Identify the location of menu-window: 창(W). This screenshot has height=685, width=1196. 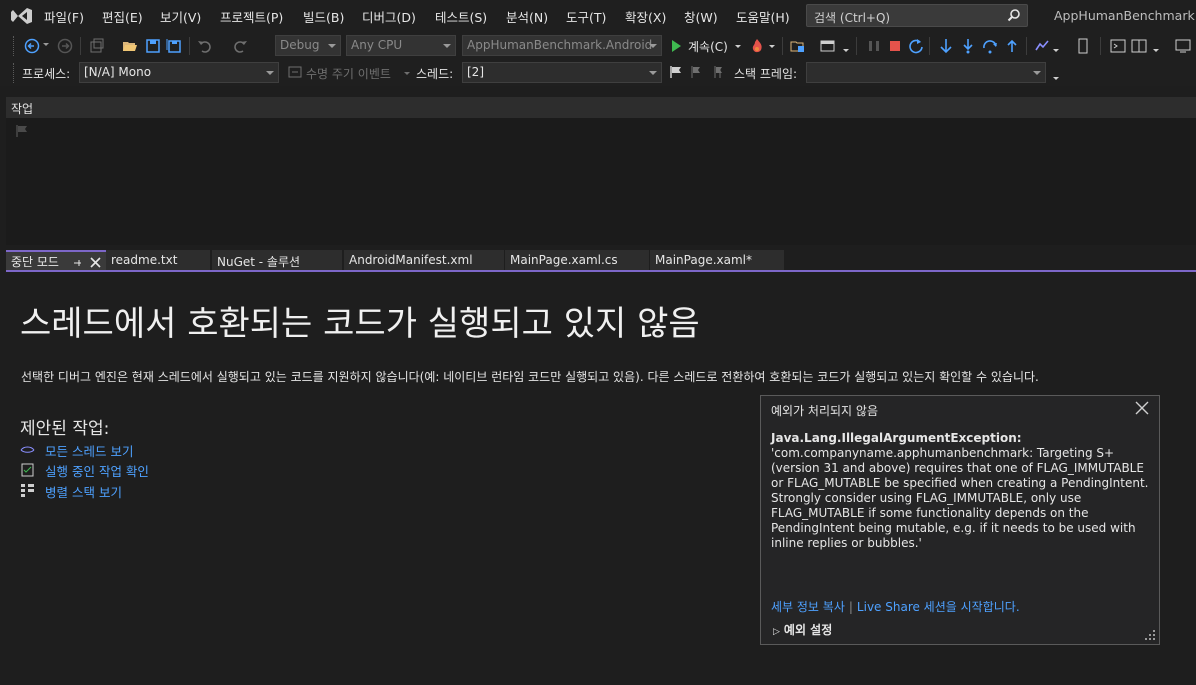
(701, 16).